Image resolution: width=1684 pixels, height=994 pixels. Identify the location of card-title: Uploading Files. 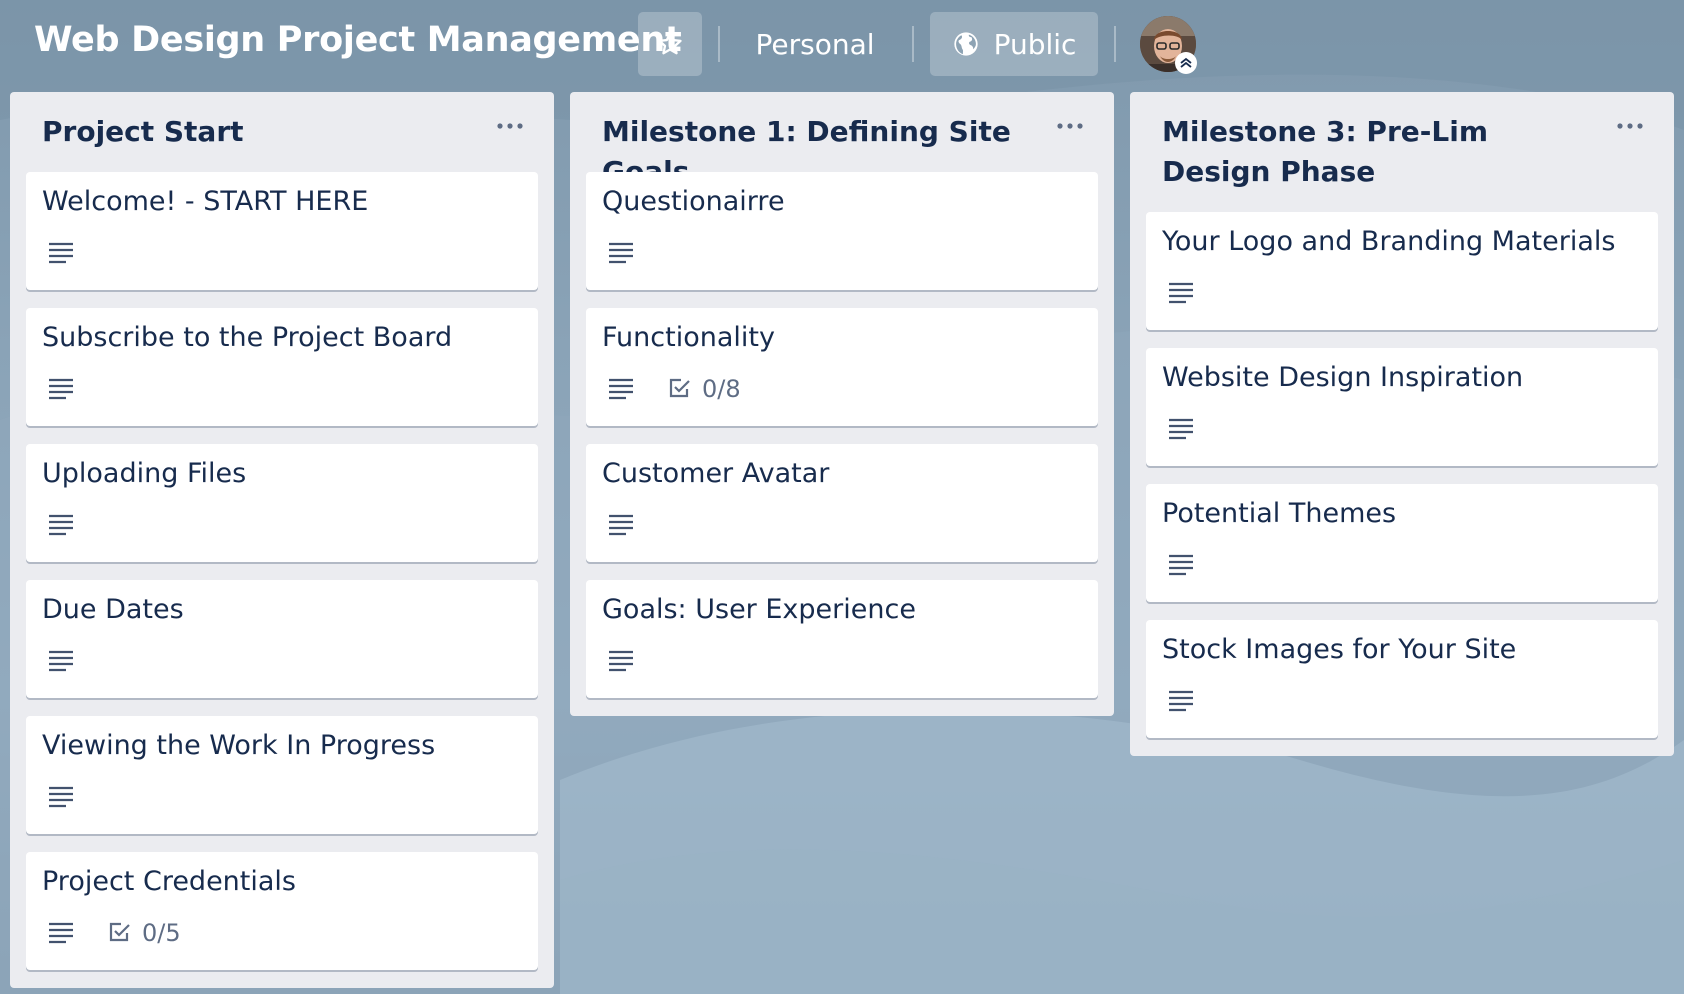
(144, 473).